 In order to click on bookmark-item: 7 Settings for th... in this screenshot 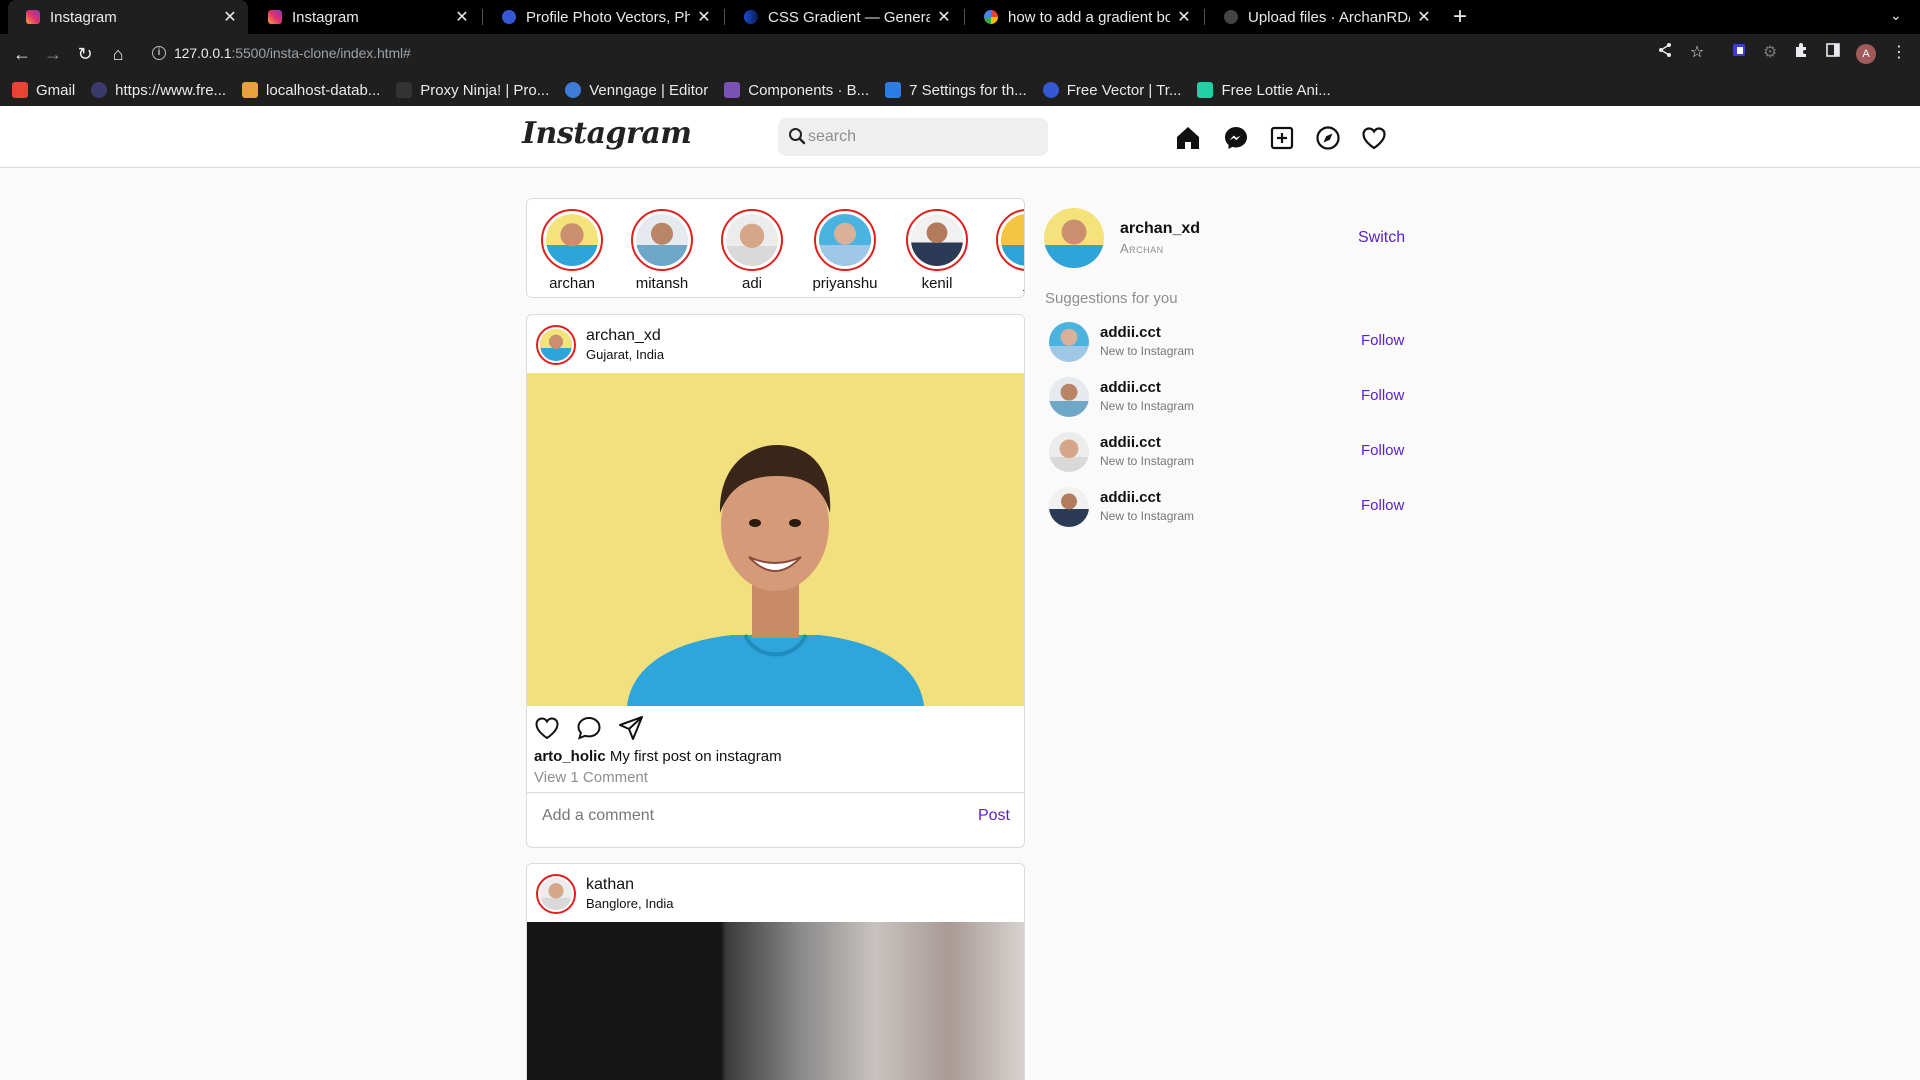, I will do `click(956, 90)`.